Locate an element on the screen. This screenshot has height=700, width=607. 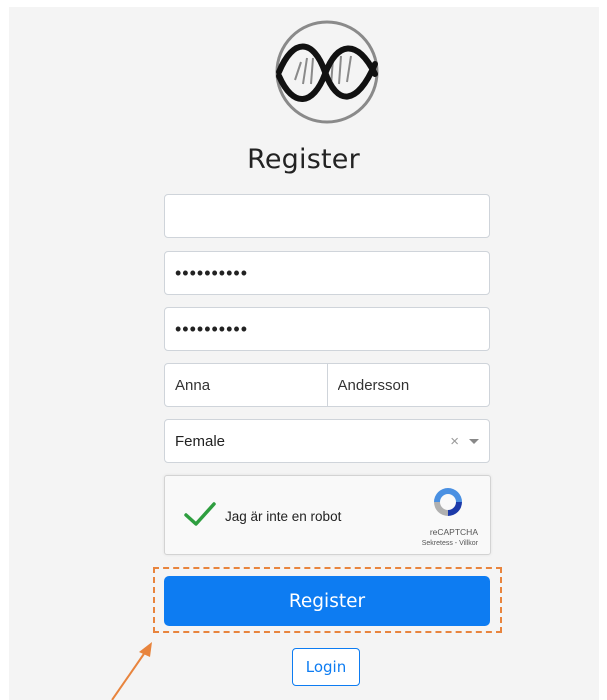
clear-icon: × is located at coordinates (454, 441).